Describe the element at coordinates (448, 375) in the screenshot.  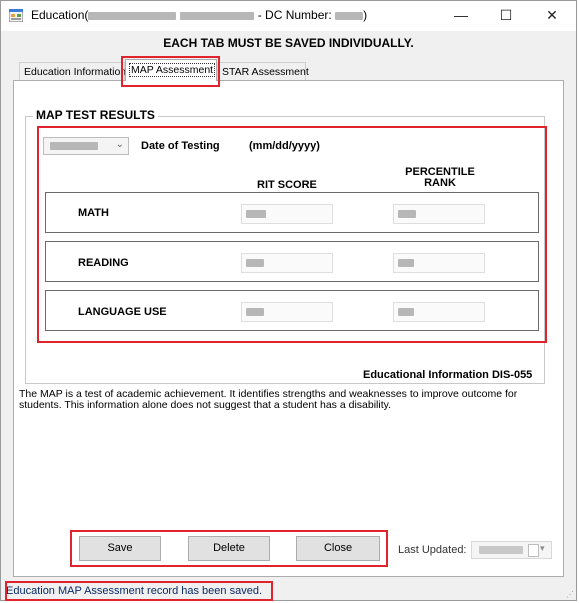
I see `form-identifier: Educational Information DIS-055` at that location.